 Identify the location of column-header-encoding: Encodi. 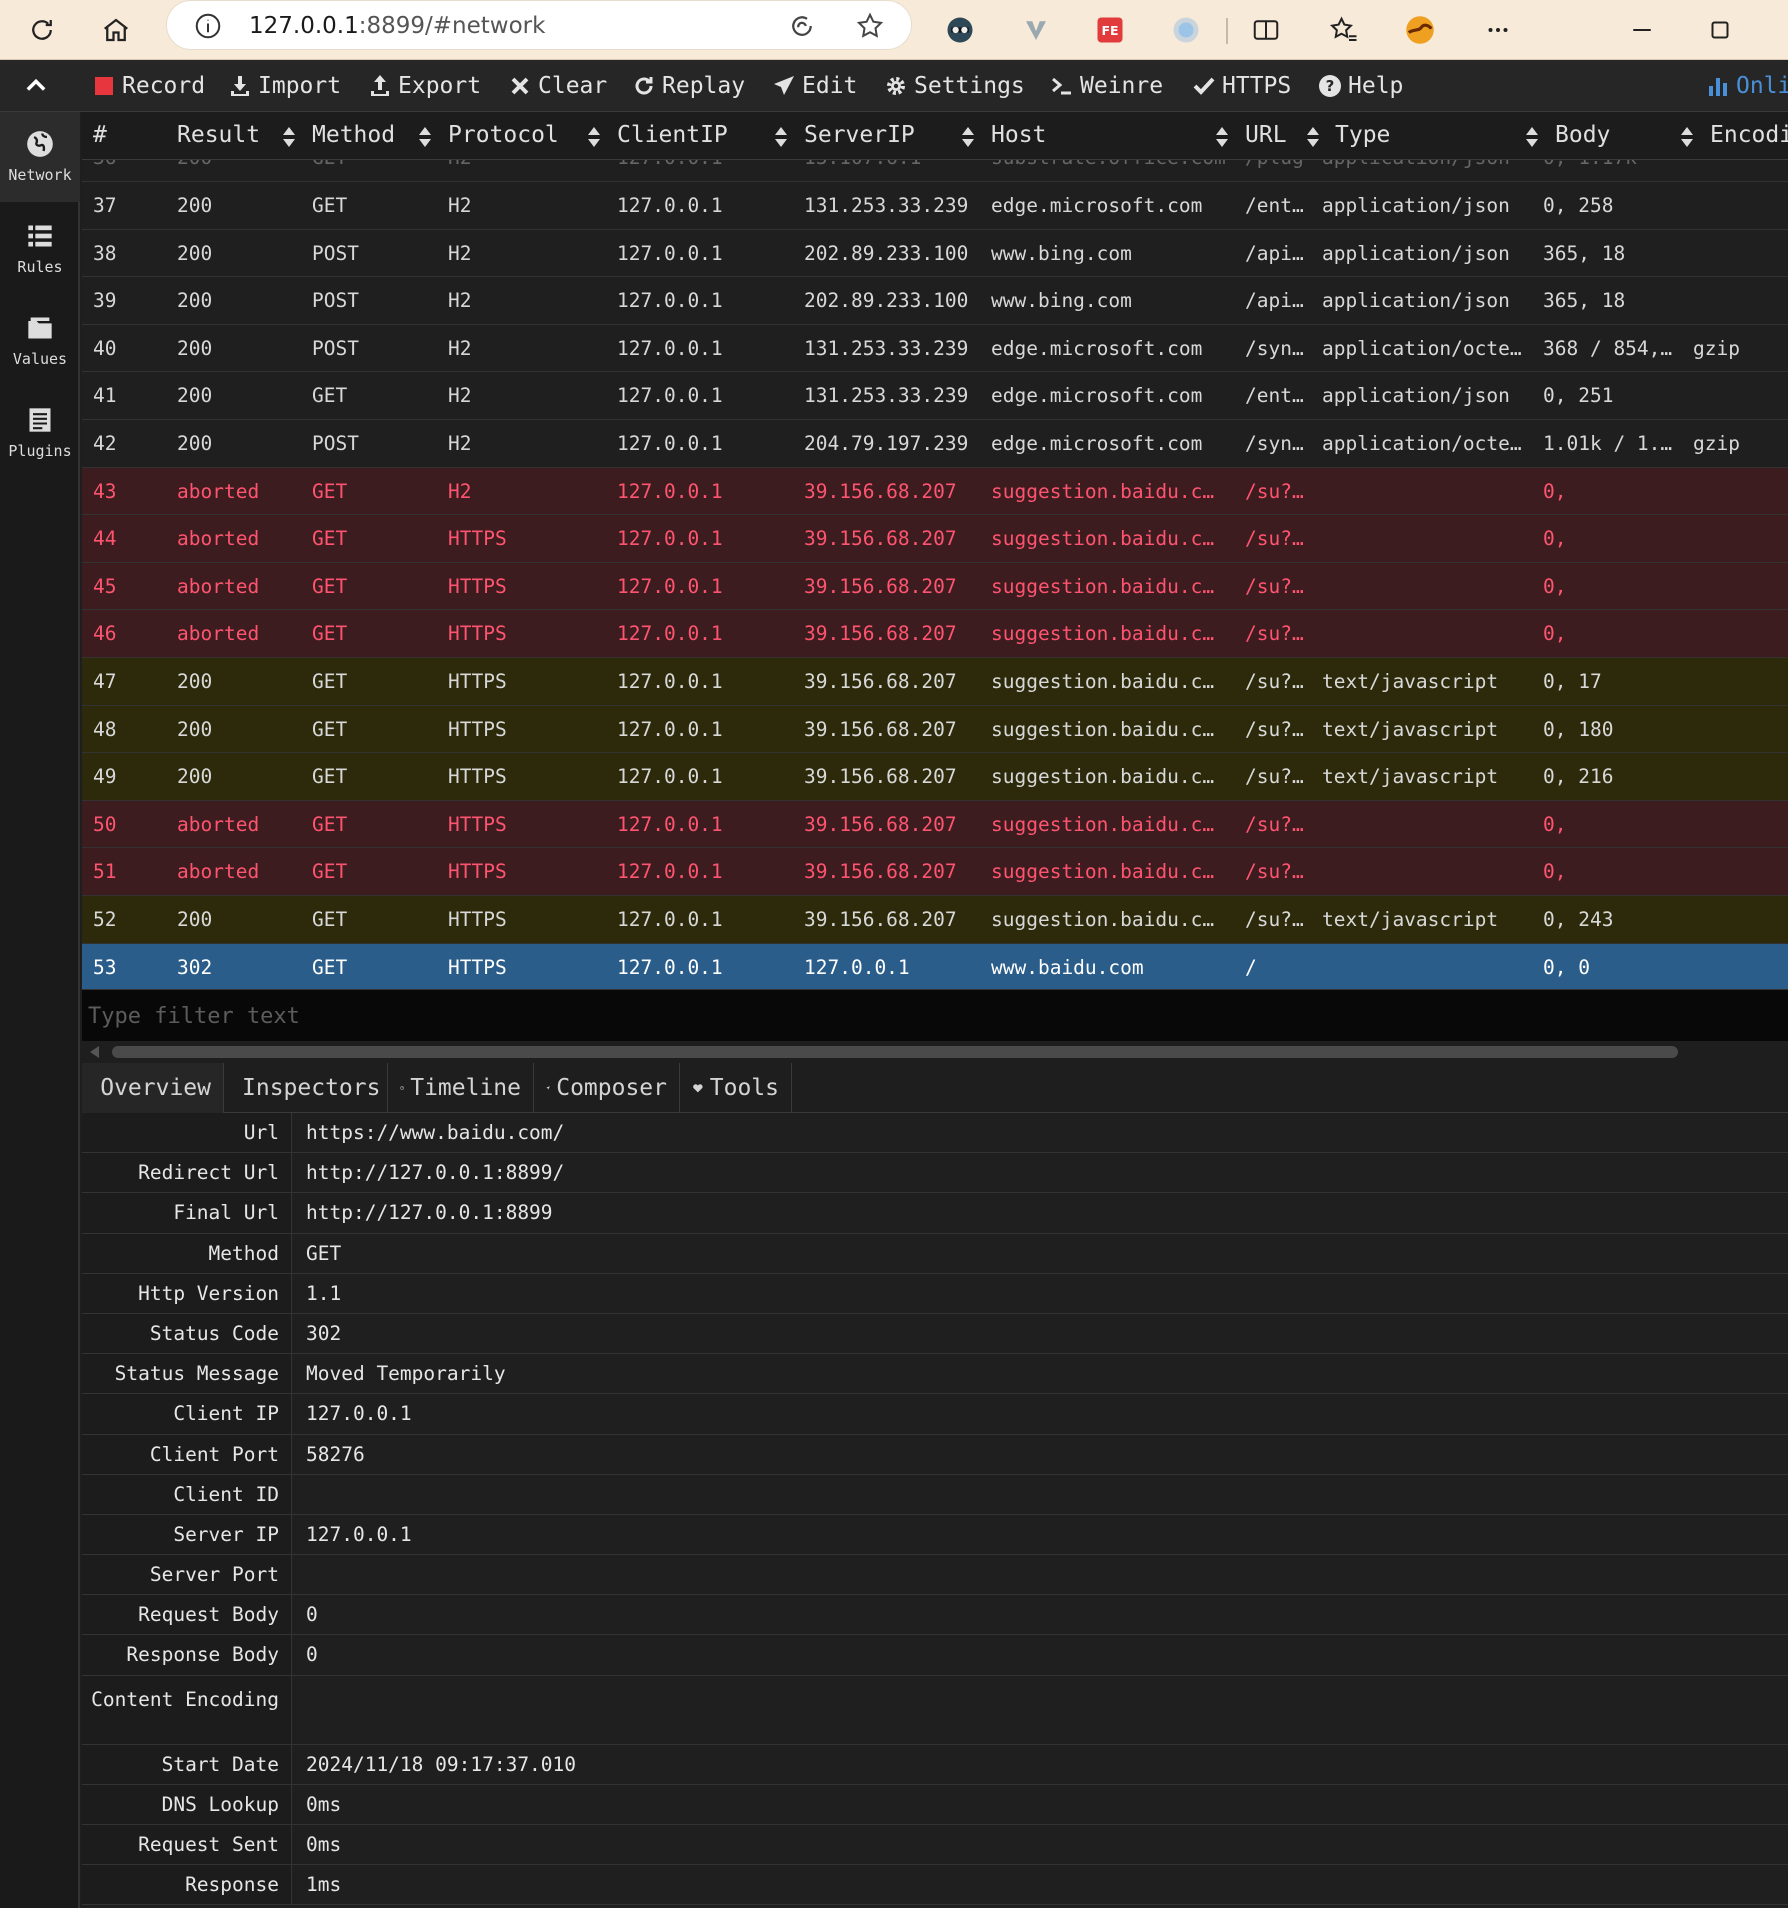
(1749, 135).